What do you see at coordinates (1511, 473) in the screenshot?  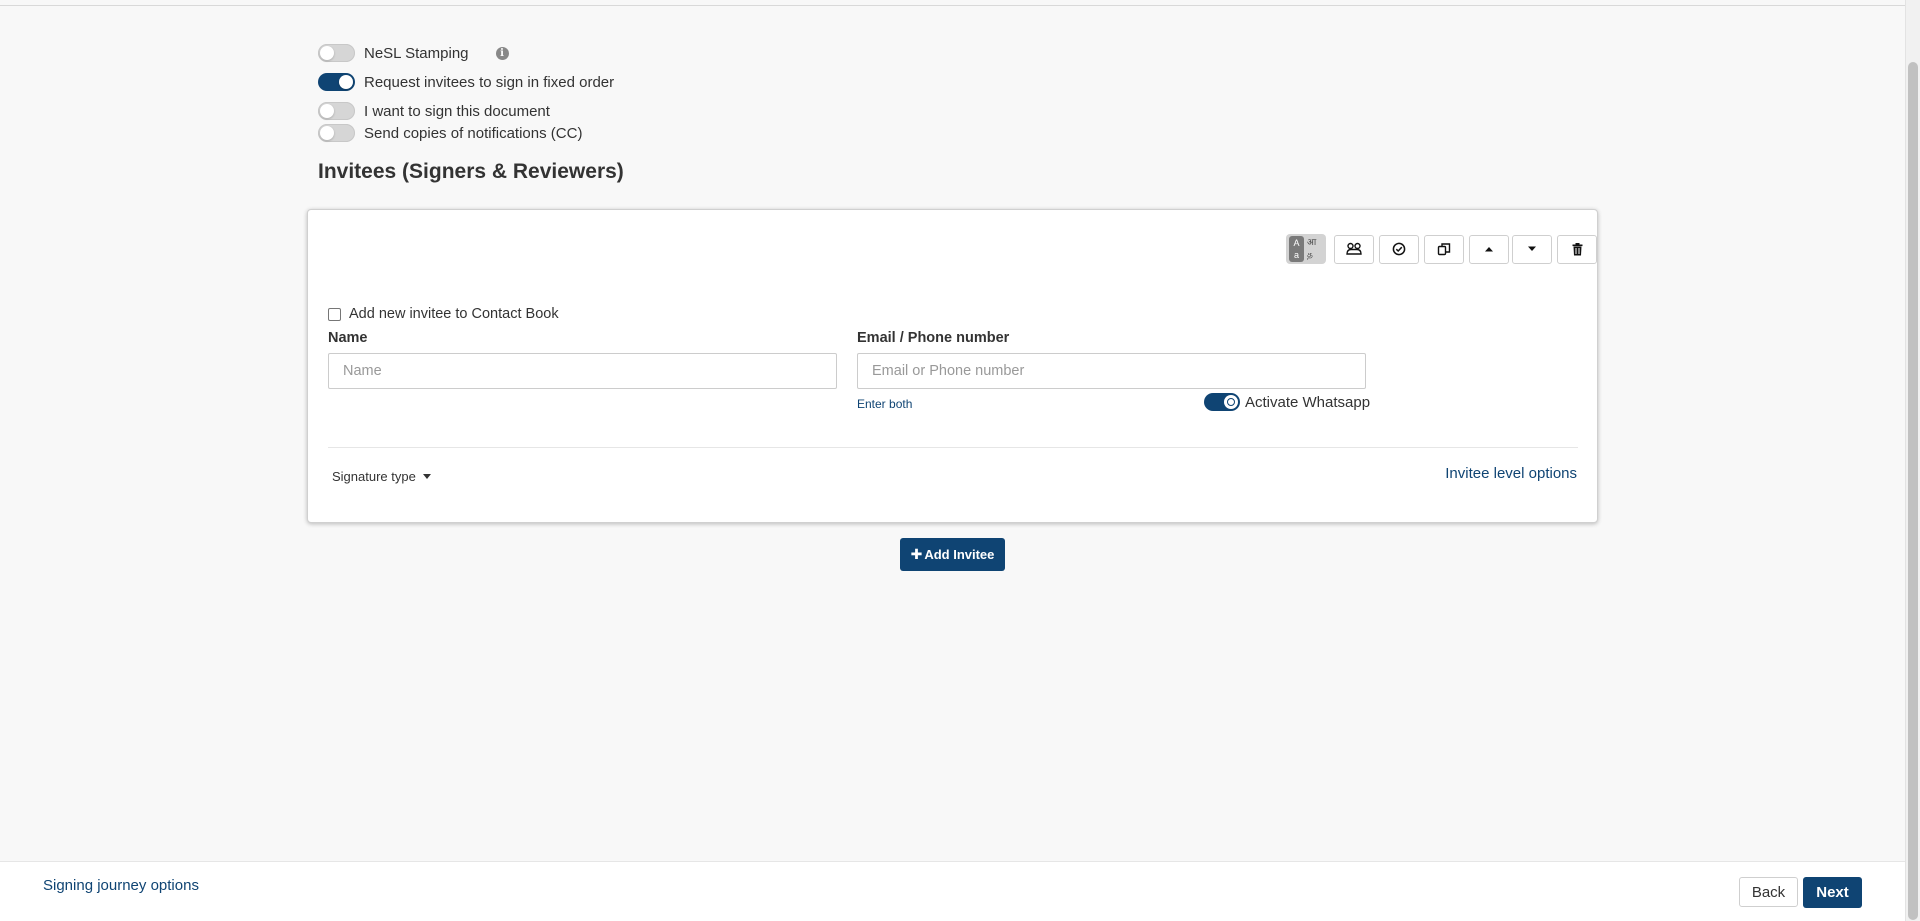 I see `invitee-level-options-link: Invitee level options` at bounding box center [1511, 473].